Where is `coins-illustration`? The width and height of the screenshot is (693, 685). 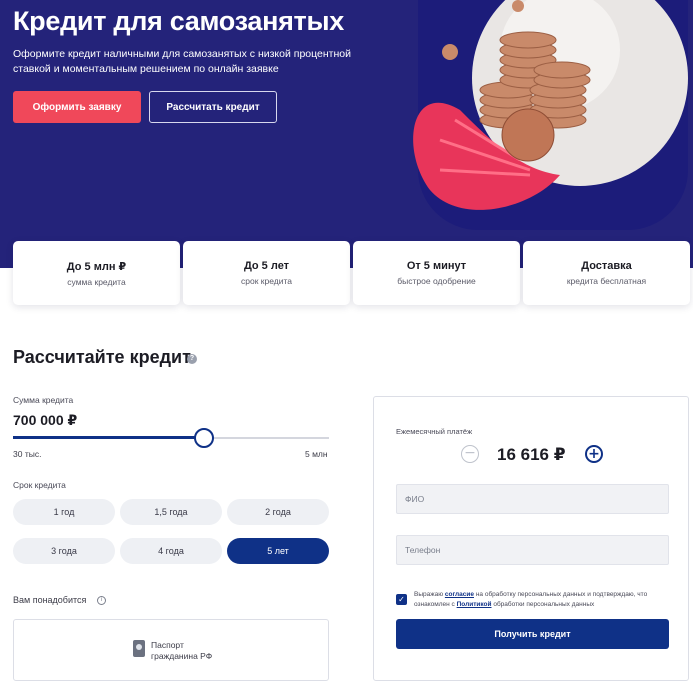 coins-illustration is located at coordinates (550, 105).